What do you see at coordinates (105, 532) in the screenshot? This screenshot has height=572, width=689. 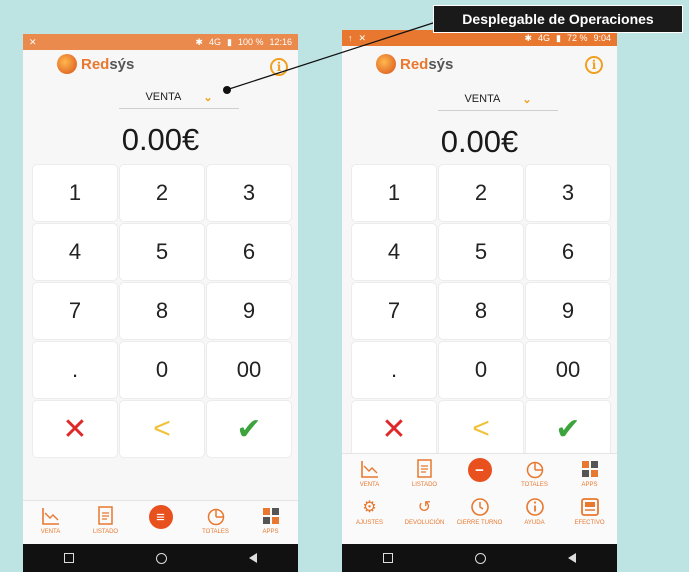 I see `menu-label: LISTADO` at bounding box center [105, 532].